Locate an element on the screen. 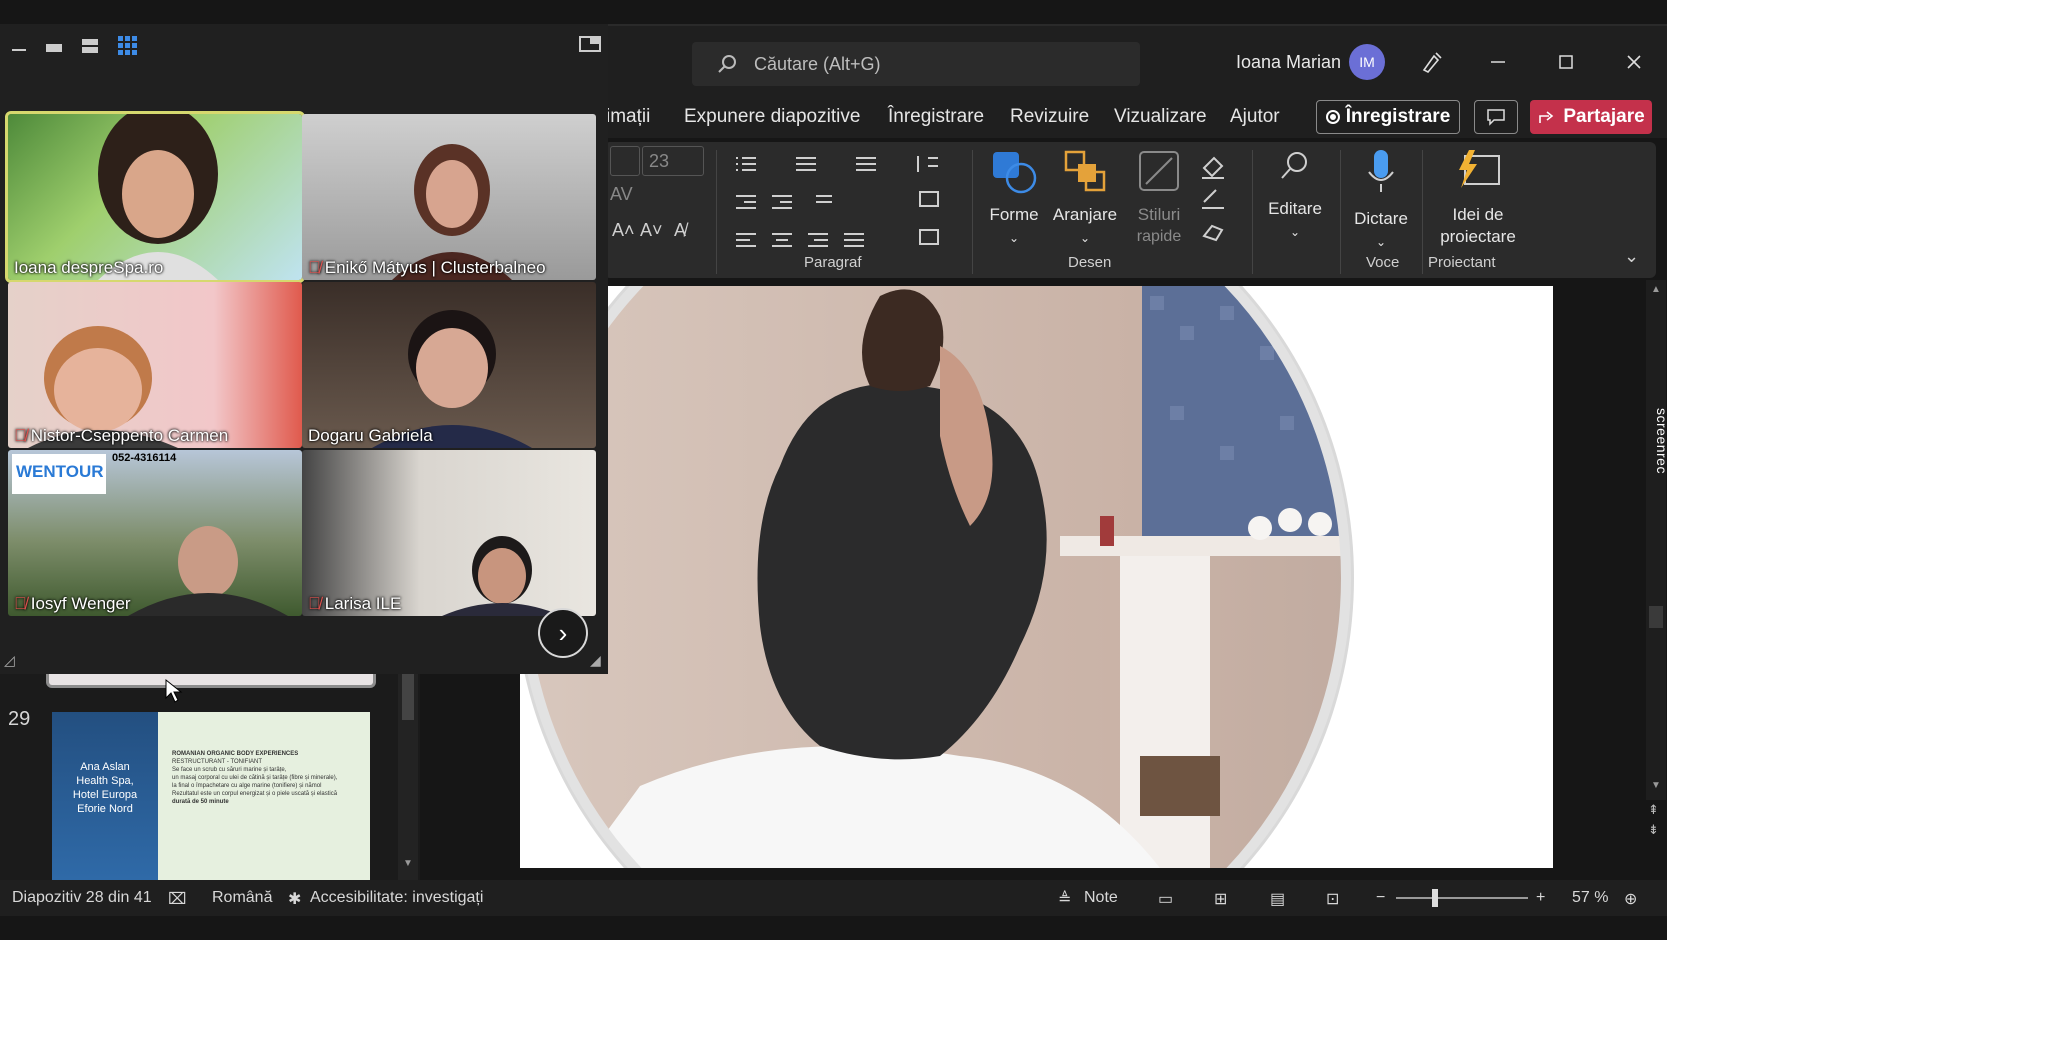 The width and height of the screenshot is (2048, 1046). slide-counter: Diapozitiv 28 din 41 is located at coordinates (82, 897).